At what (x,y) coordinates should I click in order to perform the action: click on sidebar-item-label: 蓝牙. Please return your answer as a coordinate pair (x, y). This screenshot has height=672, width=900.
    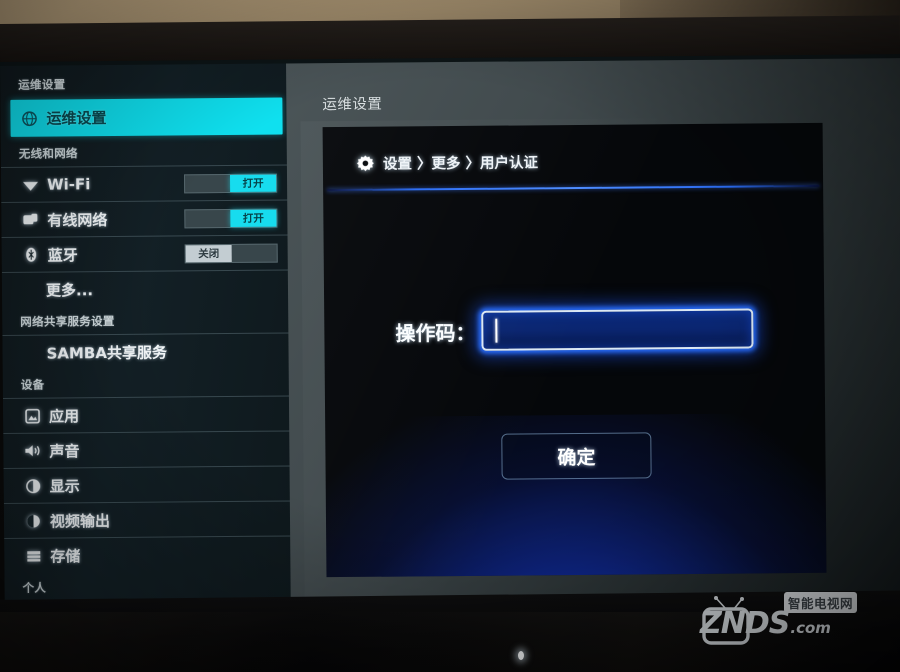
    Looking at the image, I should click on (62, 255).